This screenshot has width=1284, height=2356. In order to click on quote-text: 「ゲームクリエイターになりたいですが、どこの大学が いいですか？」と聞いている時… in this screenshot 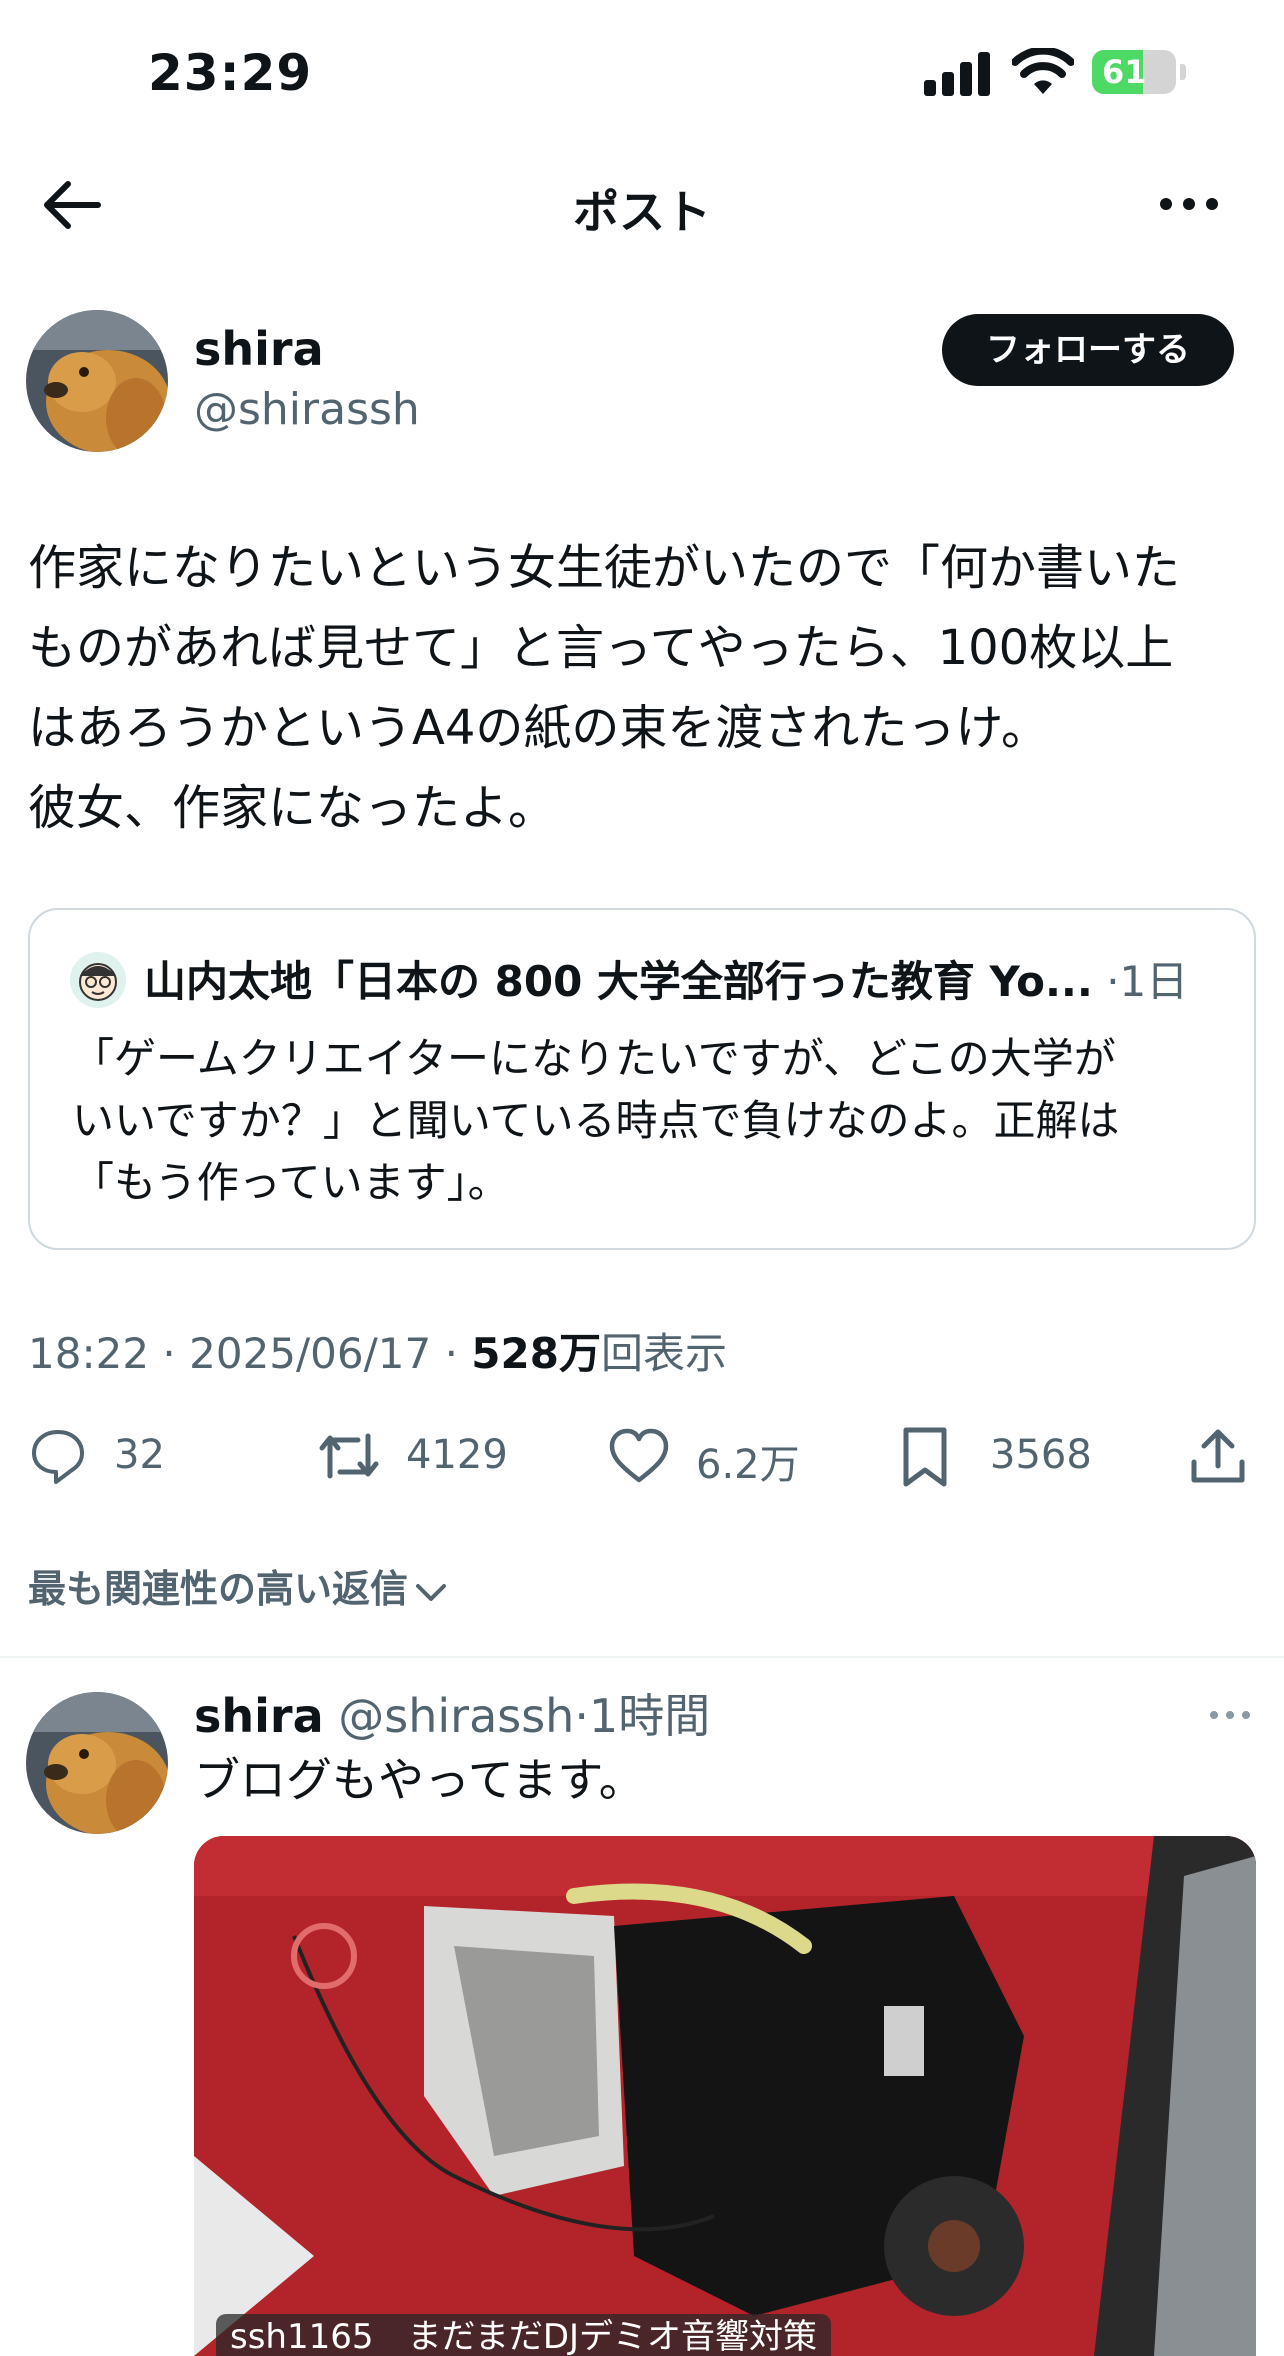, I will do `click(657, 1121)`.